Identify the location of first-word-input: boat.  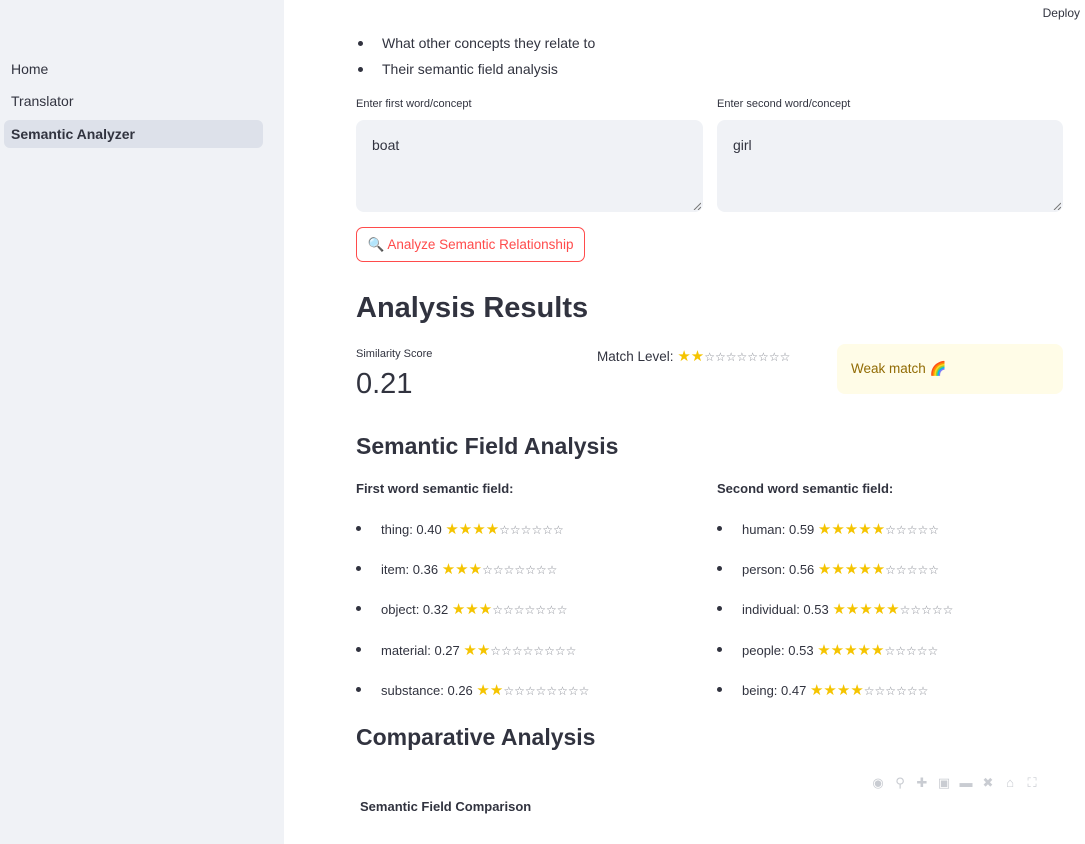
(529, 166).